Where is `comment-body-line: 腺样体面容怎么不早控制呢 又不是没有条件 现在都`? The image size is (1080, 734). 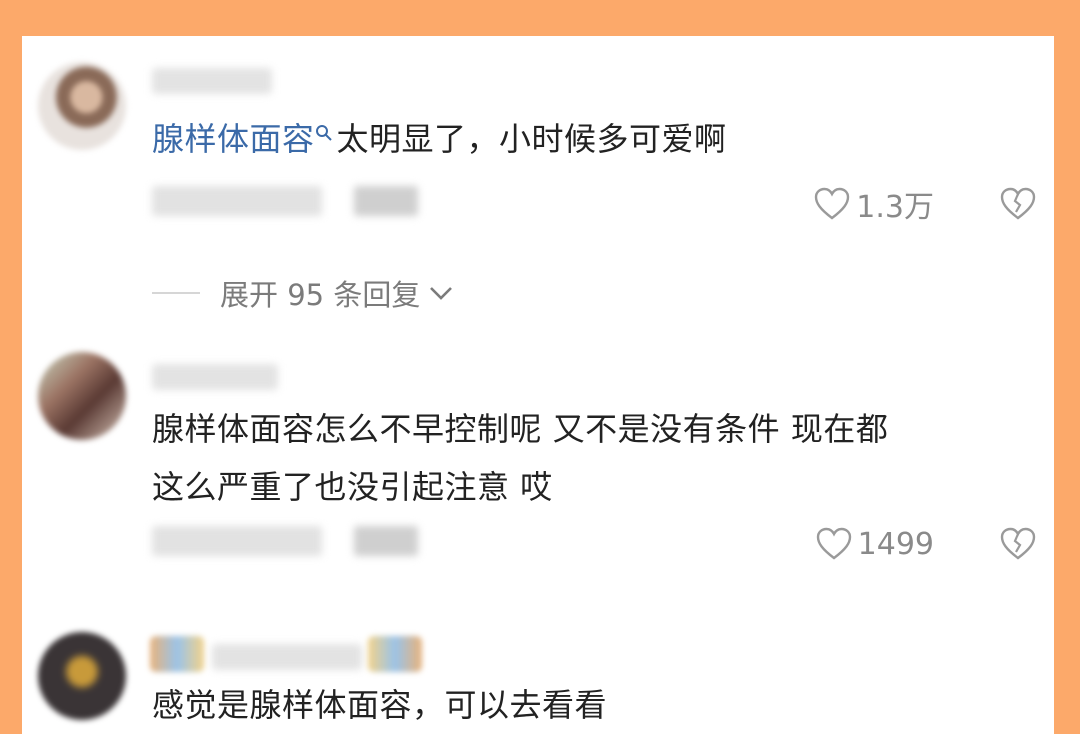
comment-body-line: 腺样体面容怎么不早控制呢 又不是没有条件 现在都 is located at coordinates (520, 429).